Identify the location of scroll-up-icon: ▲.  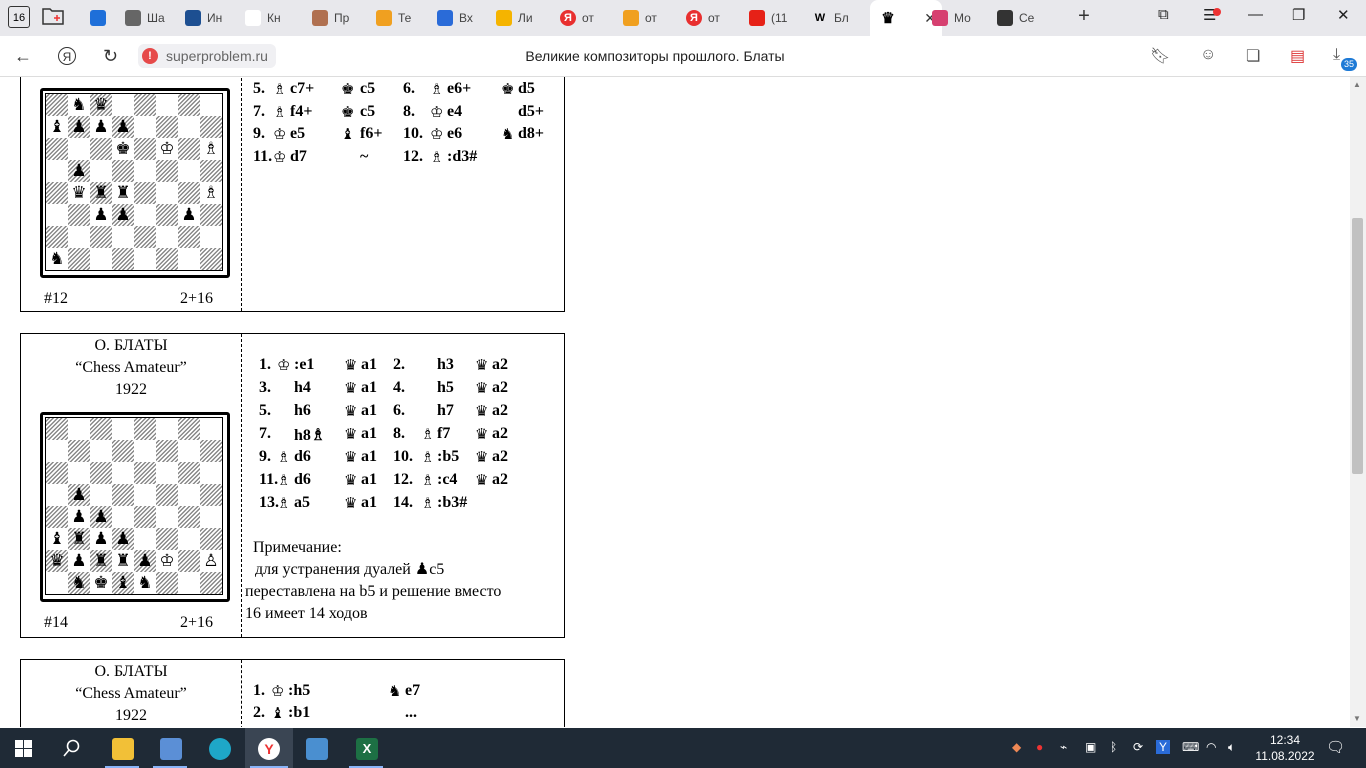
(1357, 84).